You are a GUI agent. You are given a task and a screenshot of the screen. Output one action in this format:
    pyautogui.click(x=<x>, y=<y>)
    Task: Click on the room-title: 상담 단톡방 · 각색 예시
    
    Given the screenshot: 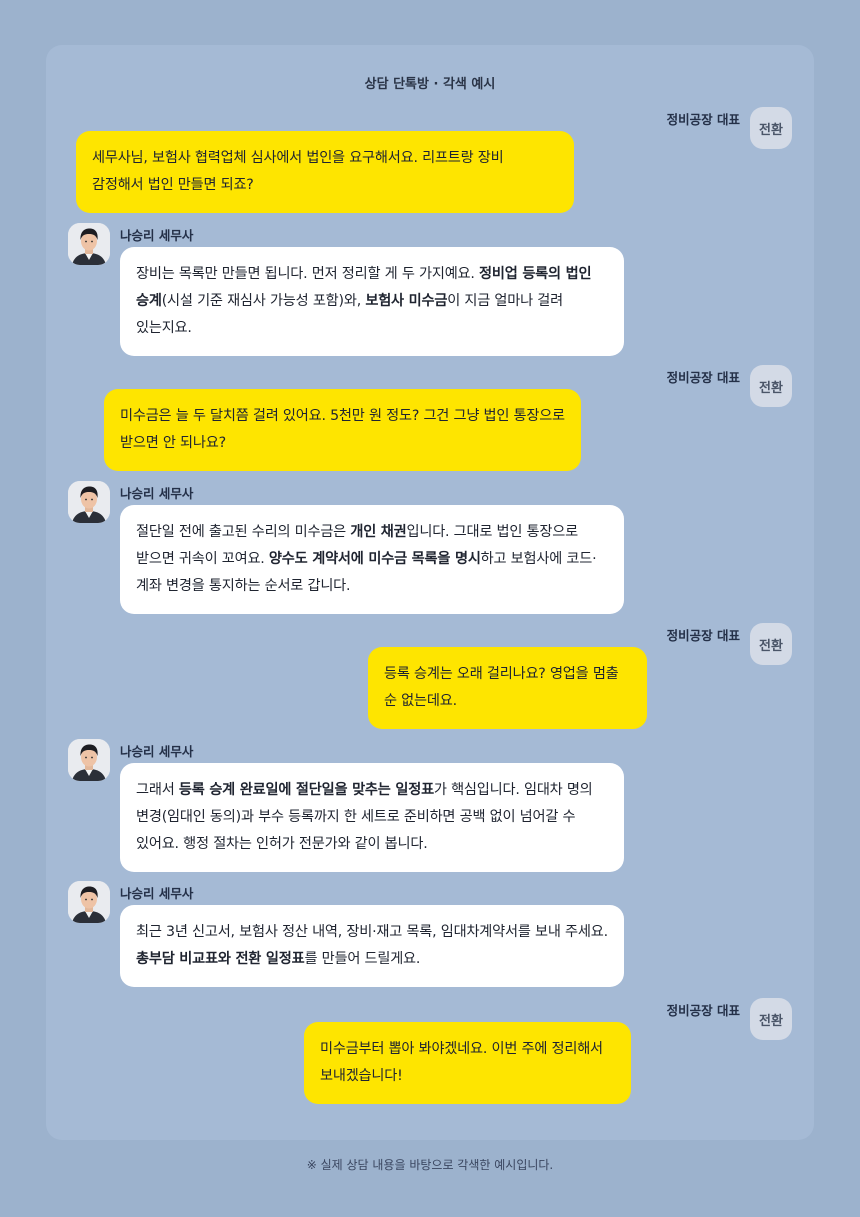 What is the action you would take?
    pyautogui.click(x=430, y=84)
    